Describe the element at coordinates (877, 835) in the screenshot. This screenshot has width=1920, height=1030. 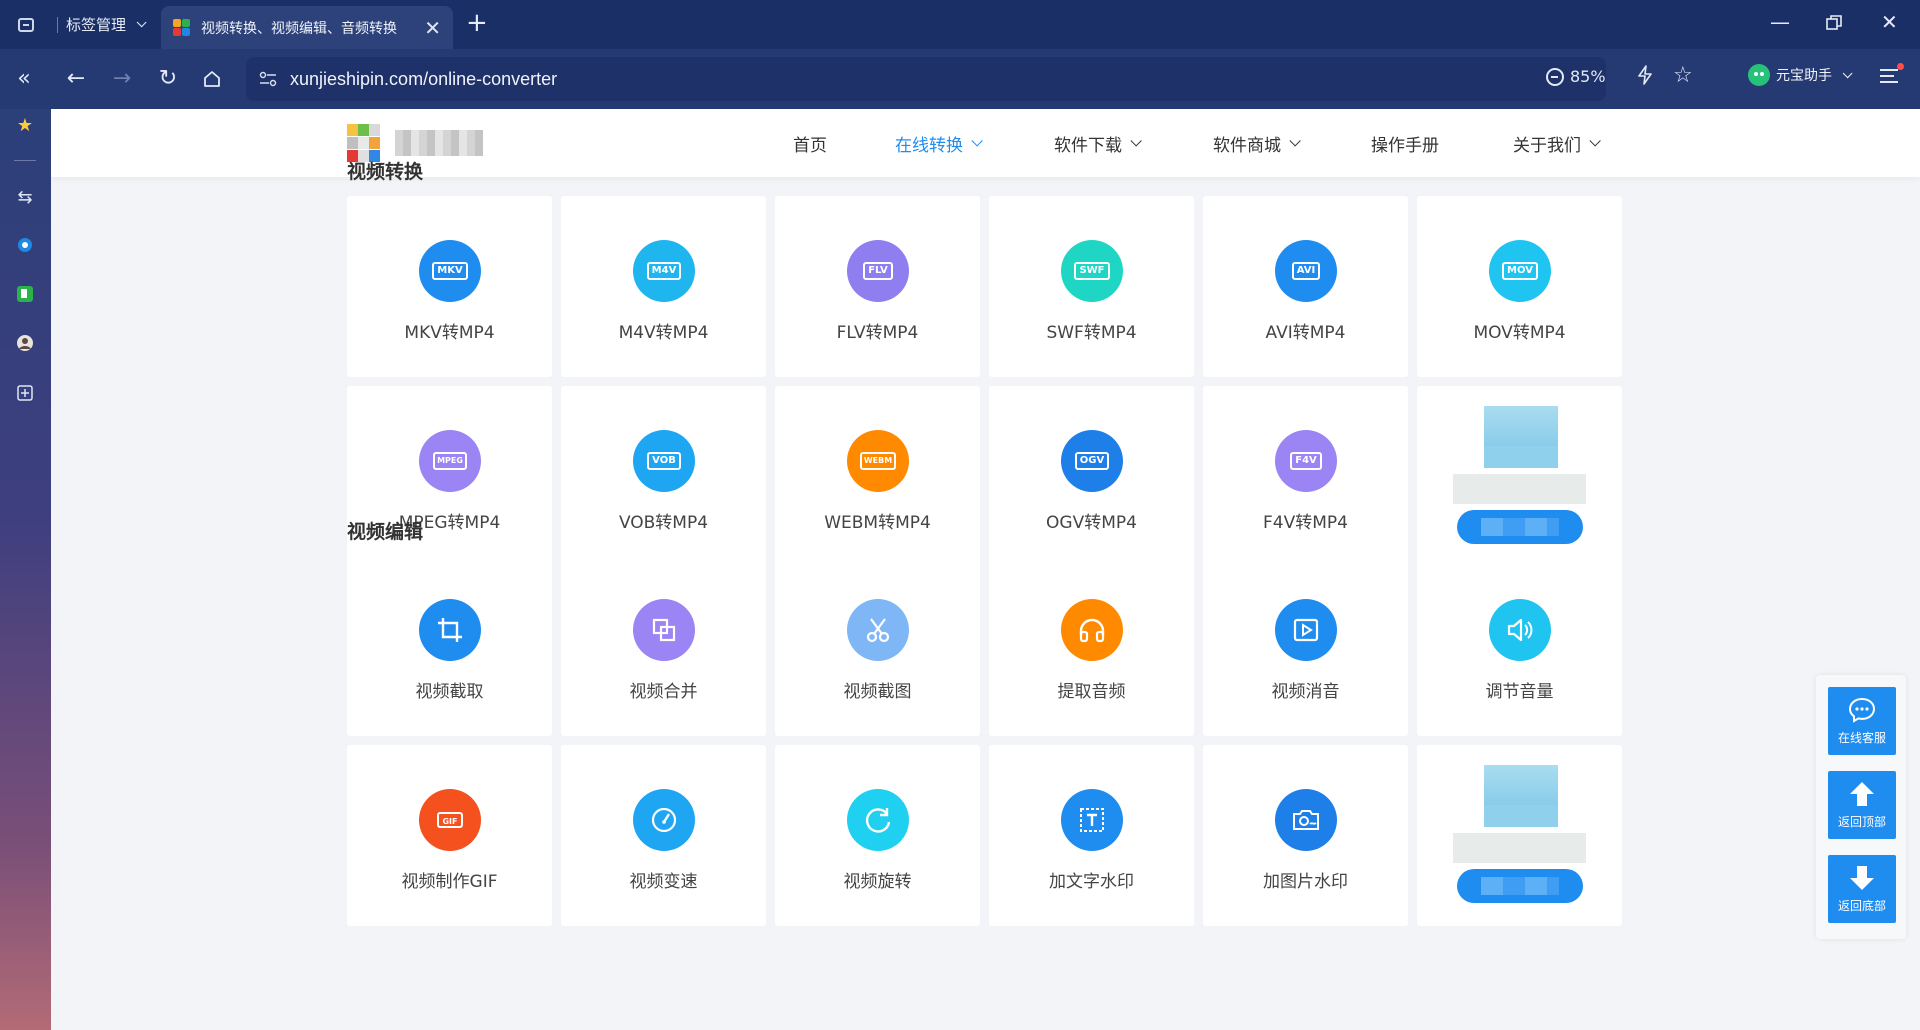
I see `tool-card: 视频旋转` at that location.